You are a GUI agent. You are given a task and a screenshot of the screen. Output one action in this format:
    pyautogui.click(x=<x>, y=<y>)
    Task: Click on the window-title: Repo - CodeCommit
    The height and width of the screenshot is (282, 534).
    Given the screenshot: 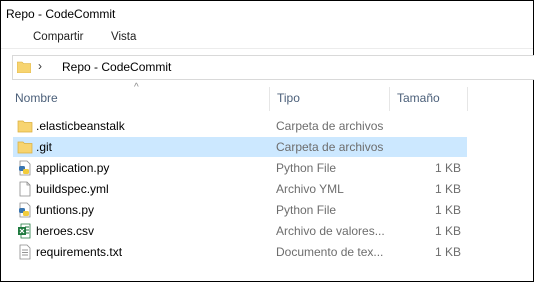 What is the action you would take?
    pyautogui.click(x=61, y=14)
    